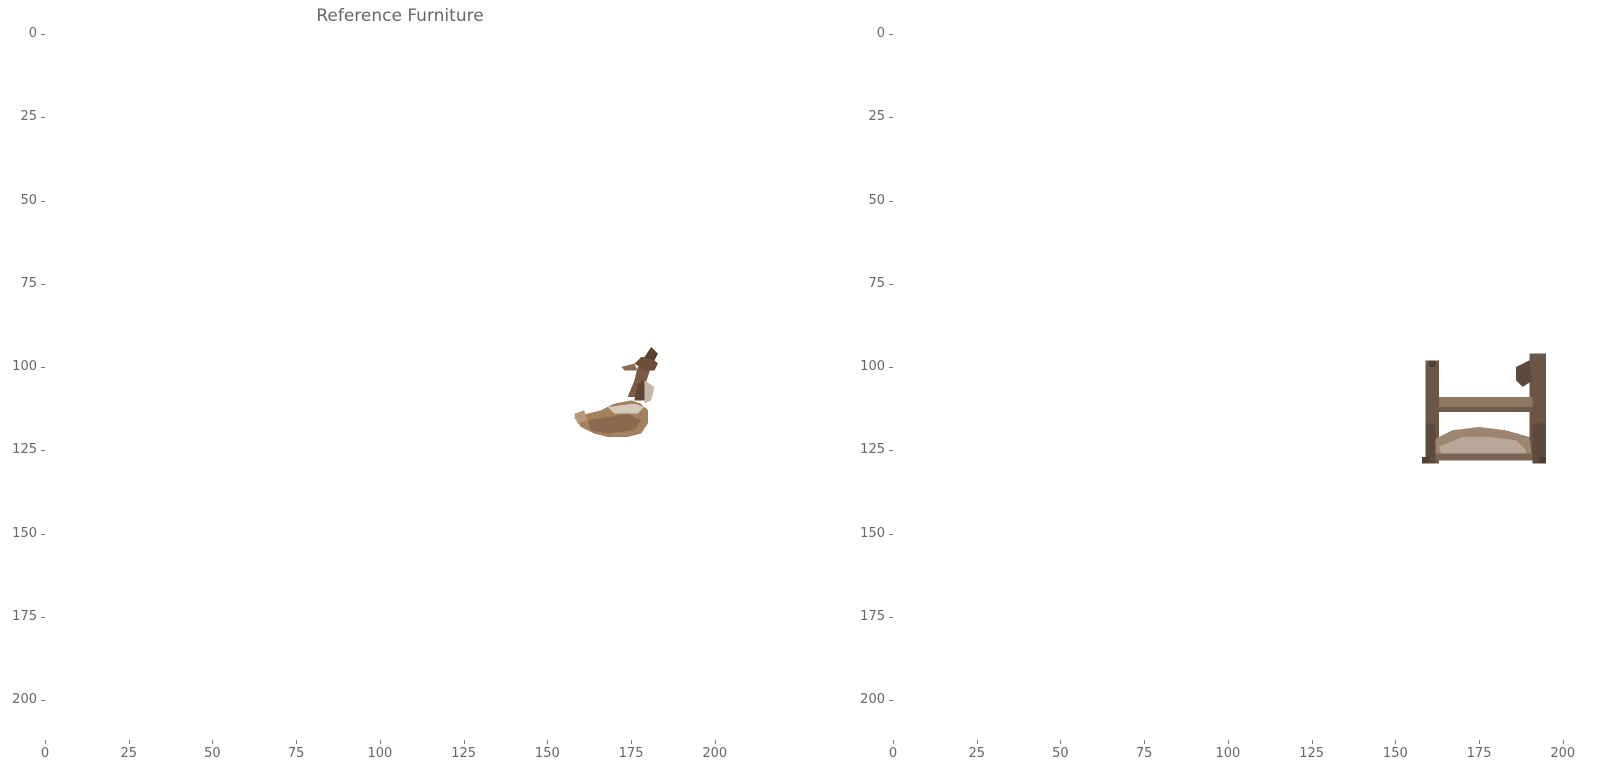  I want to click on furniture-image-right, so click(1484, 408).